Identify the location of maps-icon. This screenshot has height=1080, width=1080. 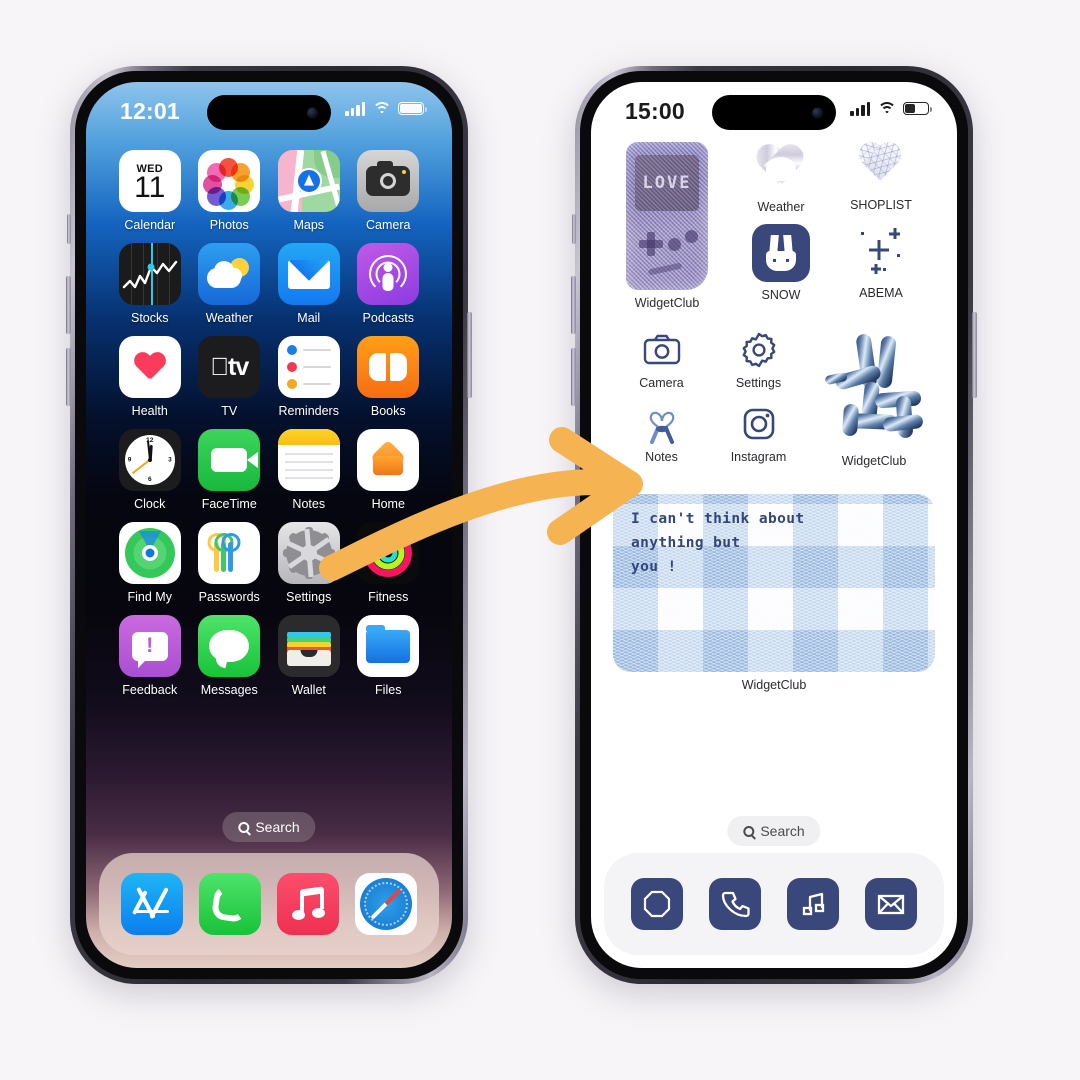
(308, 181).